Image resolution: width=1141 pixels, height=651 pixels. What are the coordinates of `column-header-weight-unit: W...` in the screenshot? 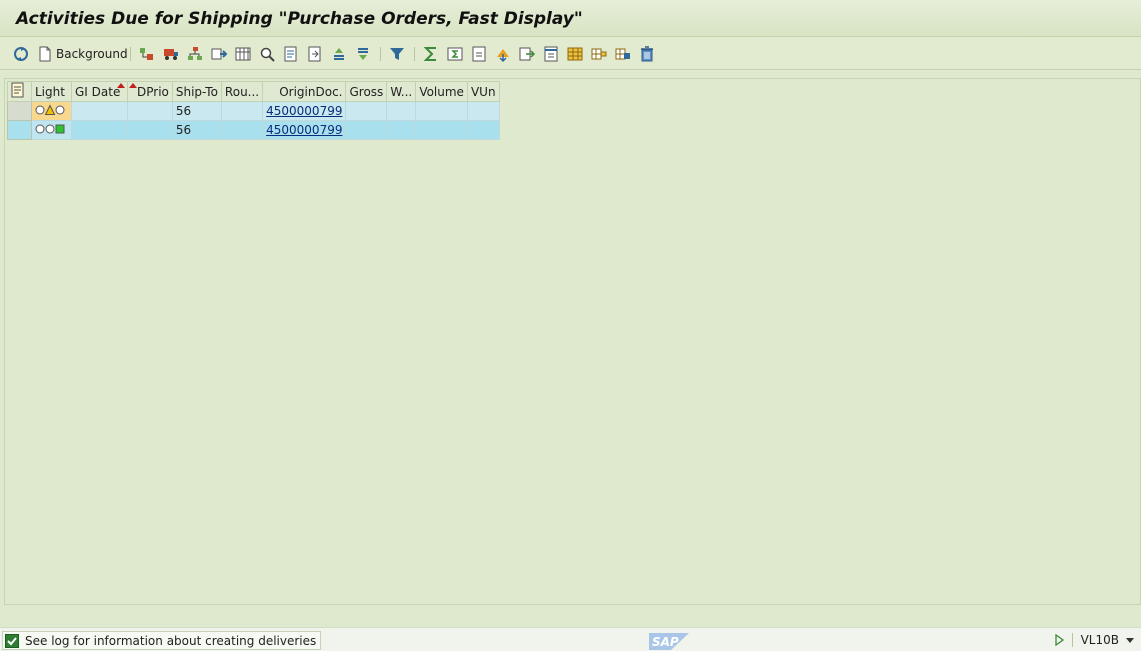 It's located at (401, 91).